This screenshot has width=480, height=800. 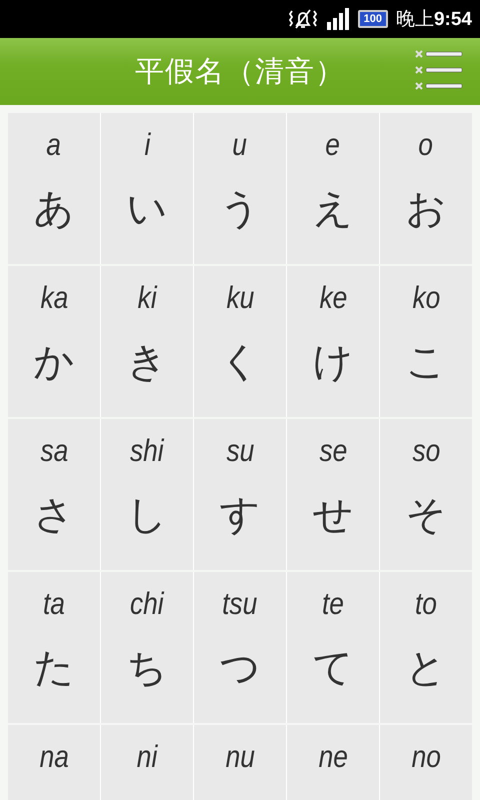 What do you see at coordinates (333, 668) in the screenshot?
I see `kana-character: て` at bounding box center [333, 668].